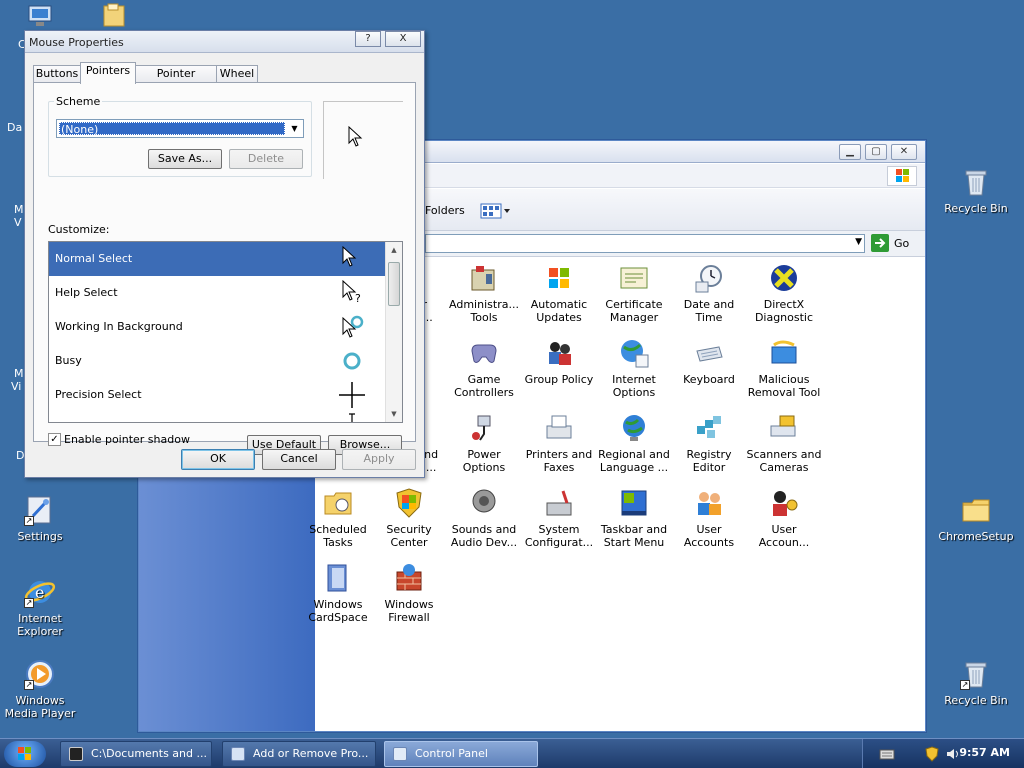  I want to click on desktop-icon-settings: ↗ Settings, so click(40, 518).